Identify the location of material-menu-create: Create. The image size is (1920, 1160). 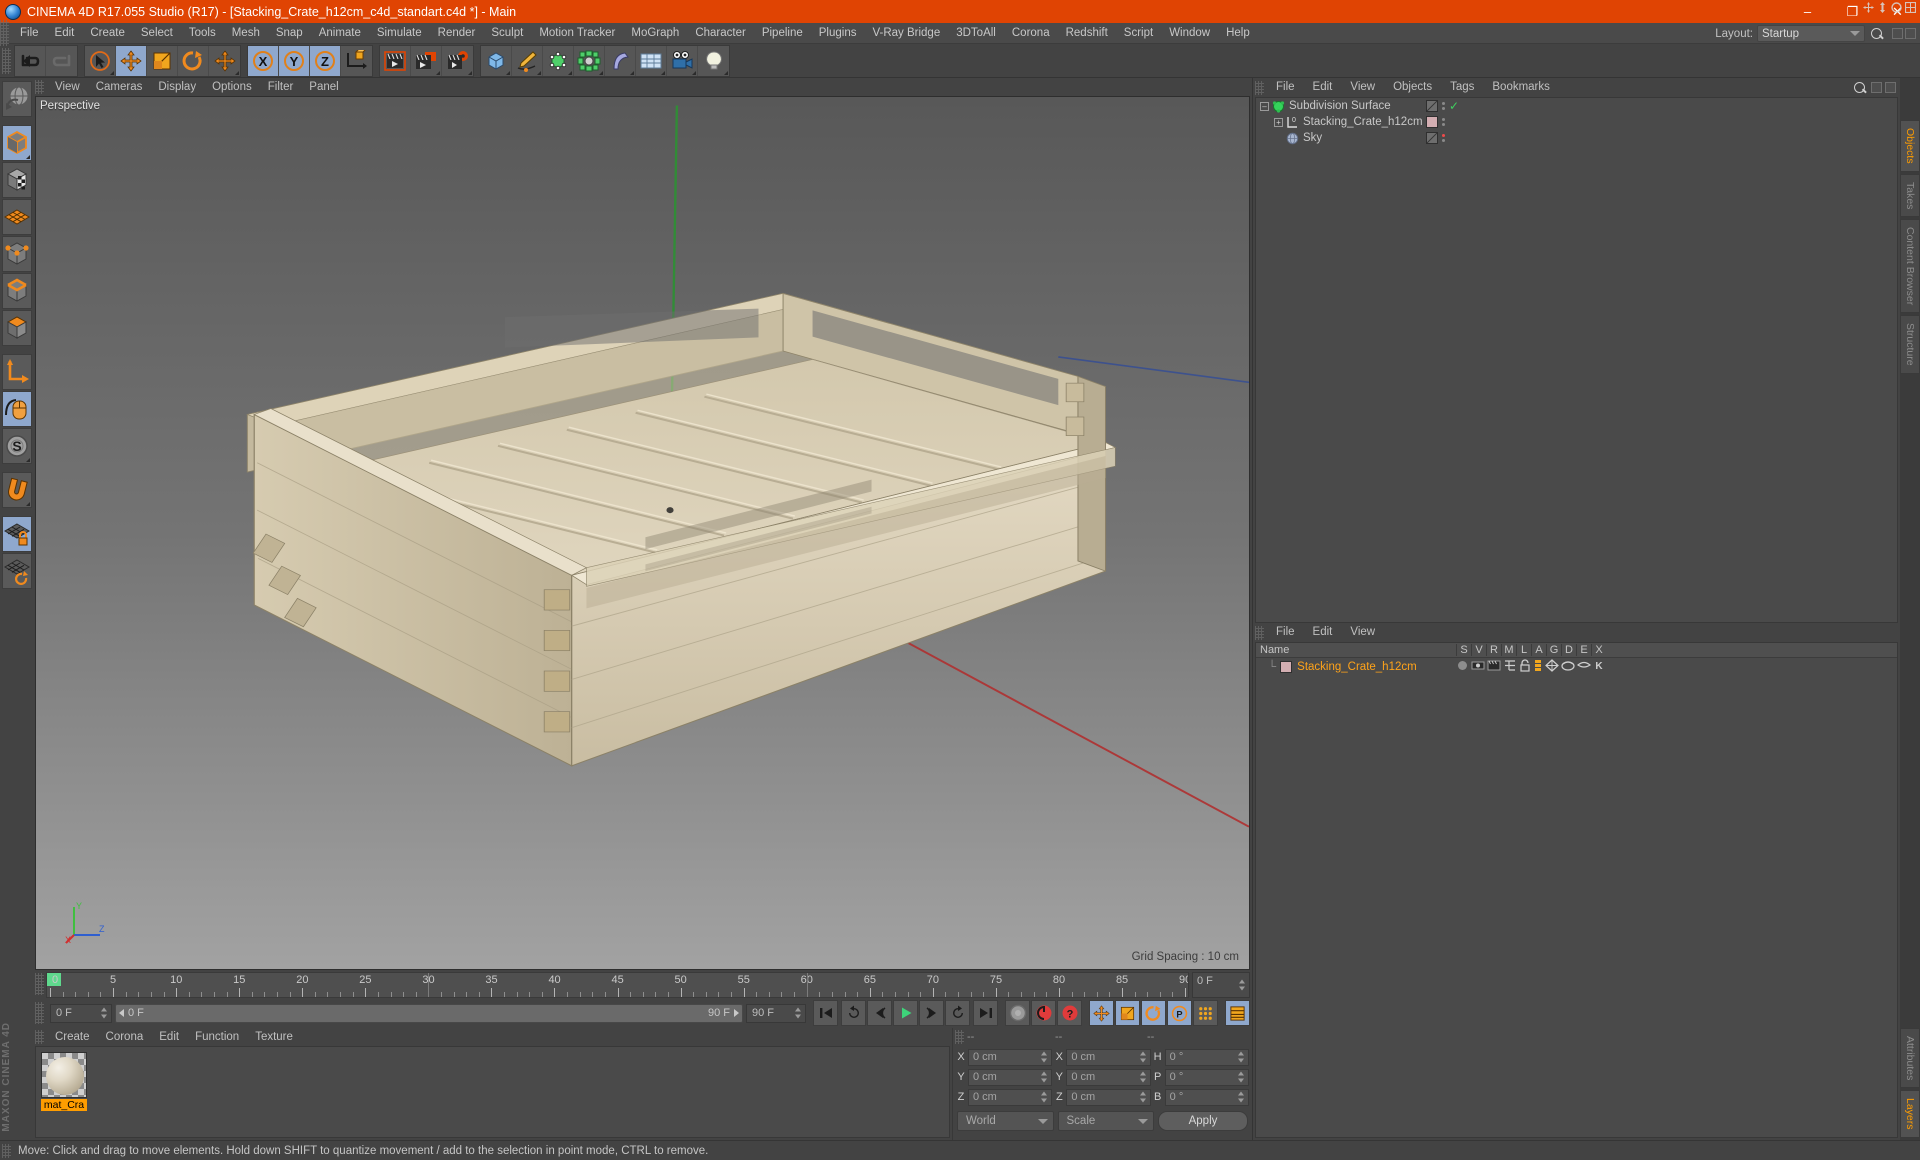
(72, 1037).